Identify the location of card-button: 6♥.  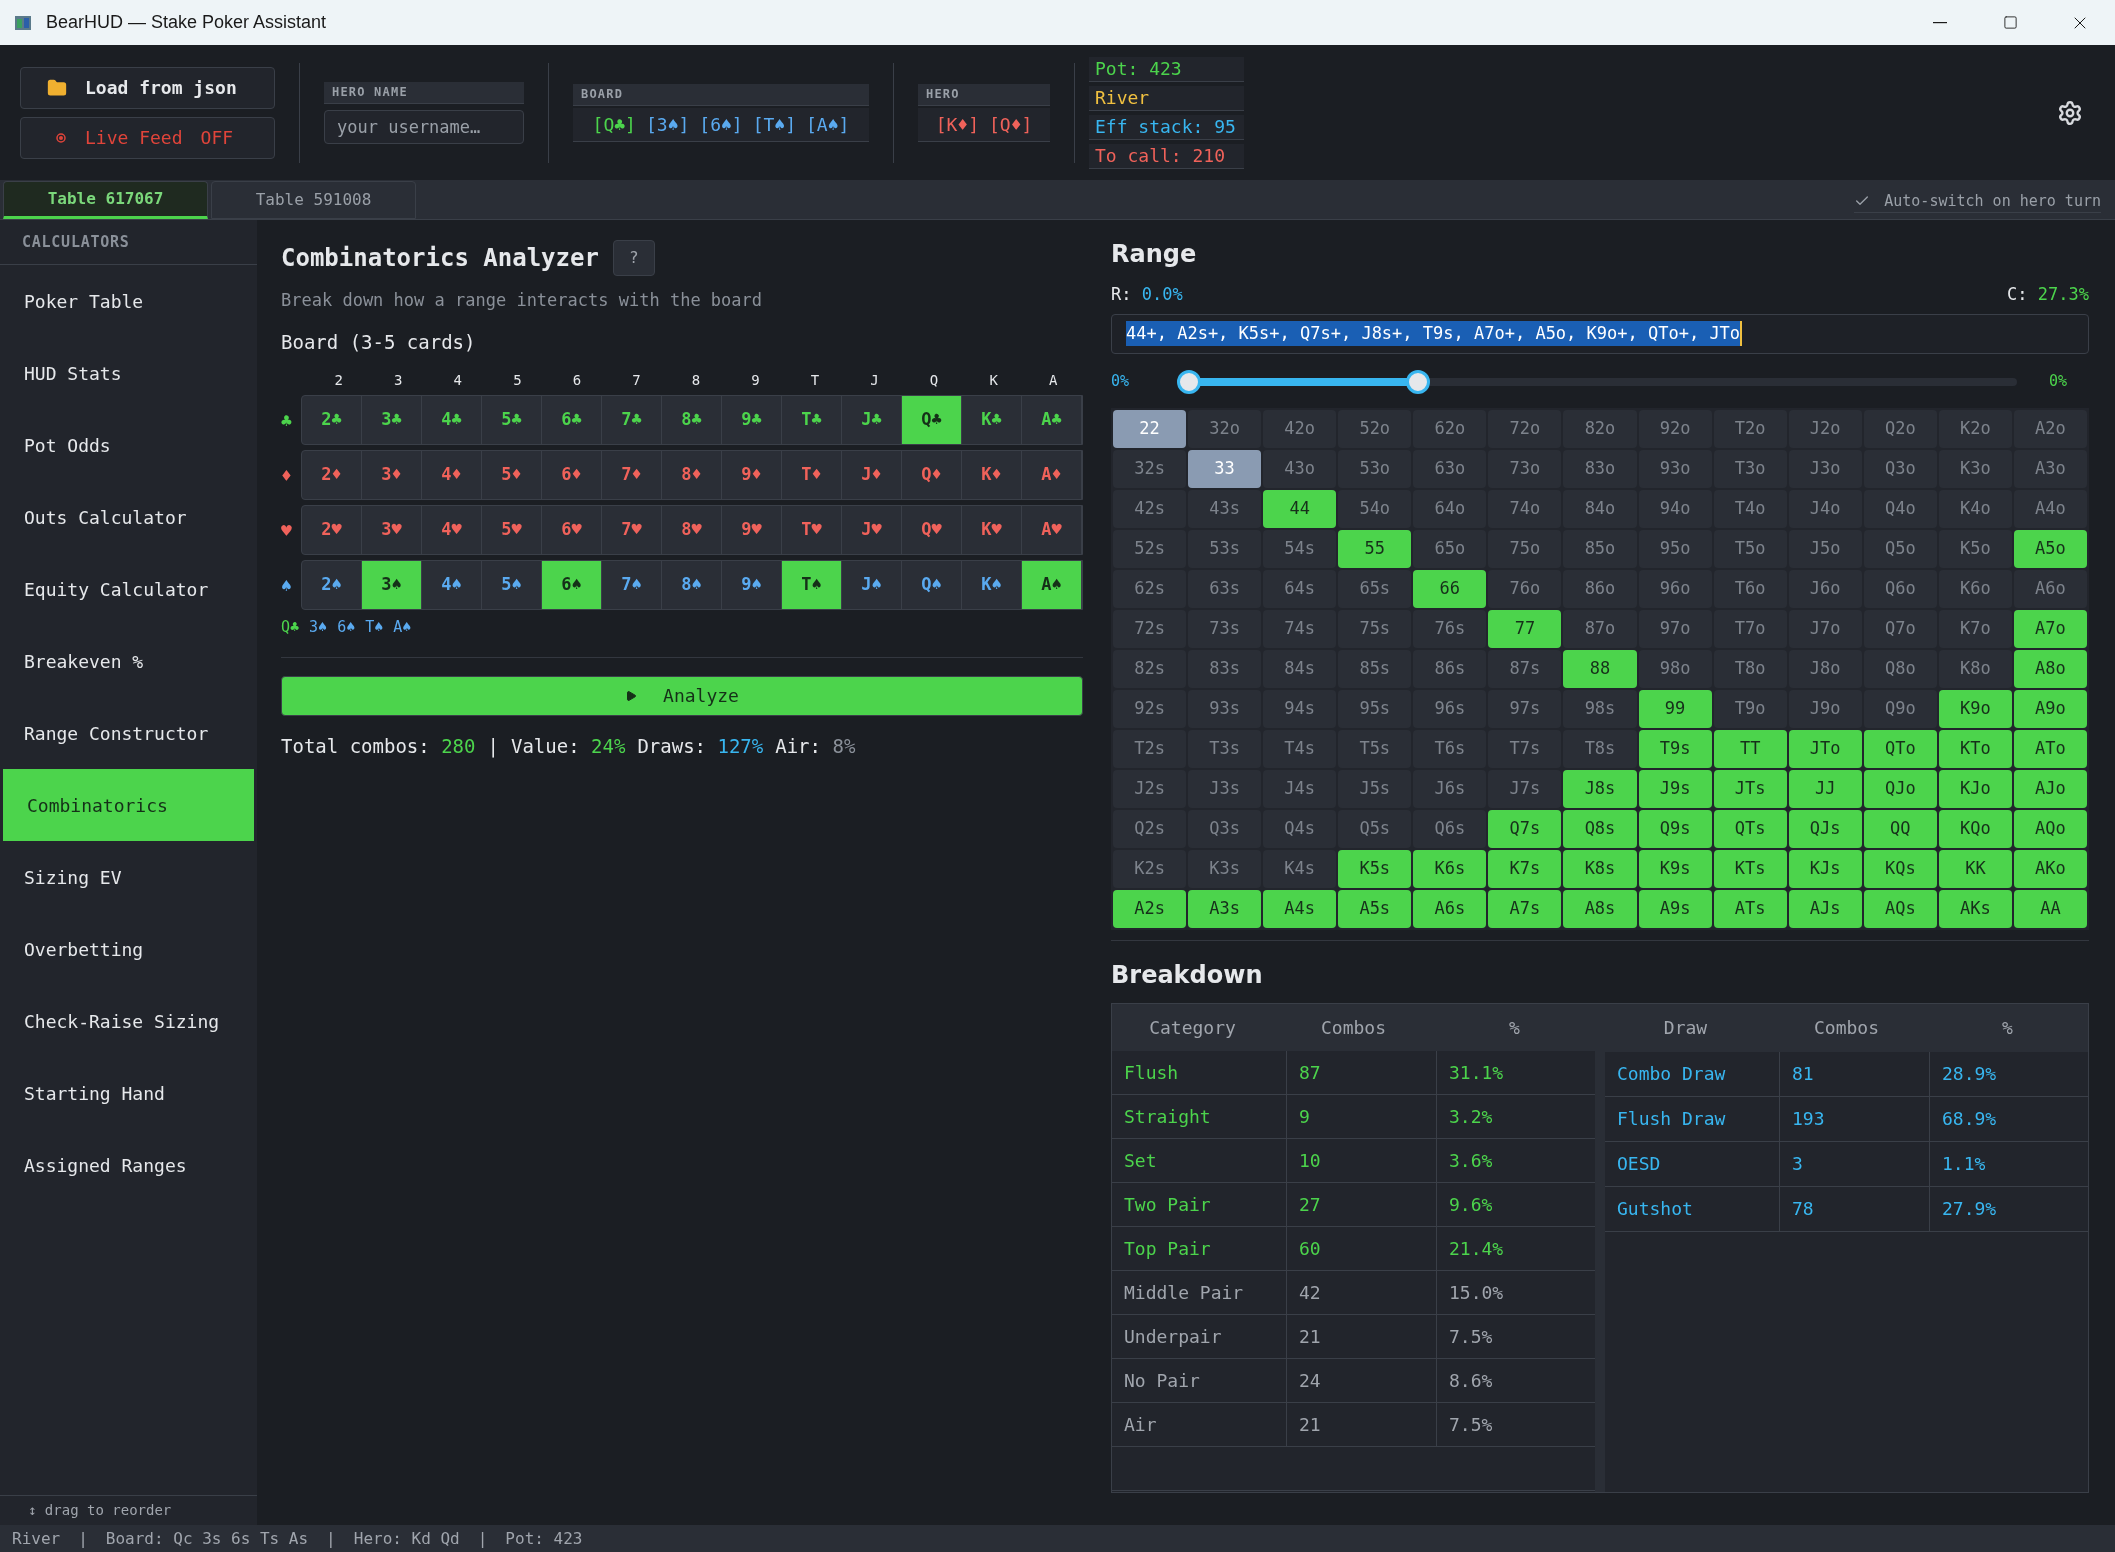
(572, 530).